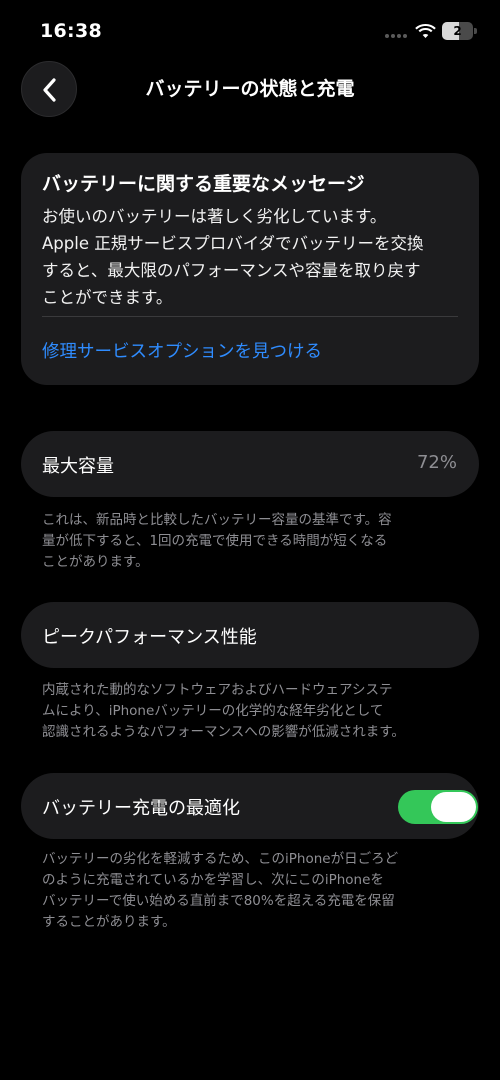  What do you see at coordinates (233, 243) in the screenshot?
I see `message-body-line: Apple 正規サービスプロバイダでバッテリーを交換` at bounding box center [233, 243].